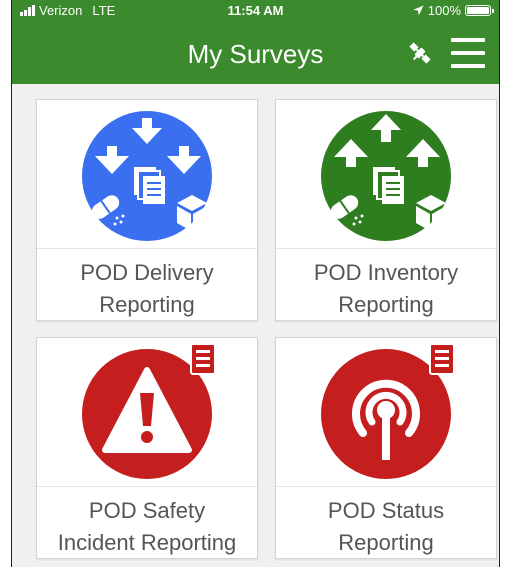  What do you see at coordinates (386, 527) in the screenshot?
I see `survey-title: POD Status Reporting` at bounding box center [386, 527].